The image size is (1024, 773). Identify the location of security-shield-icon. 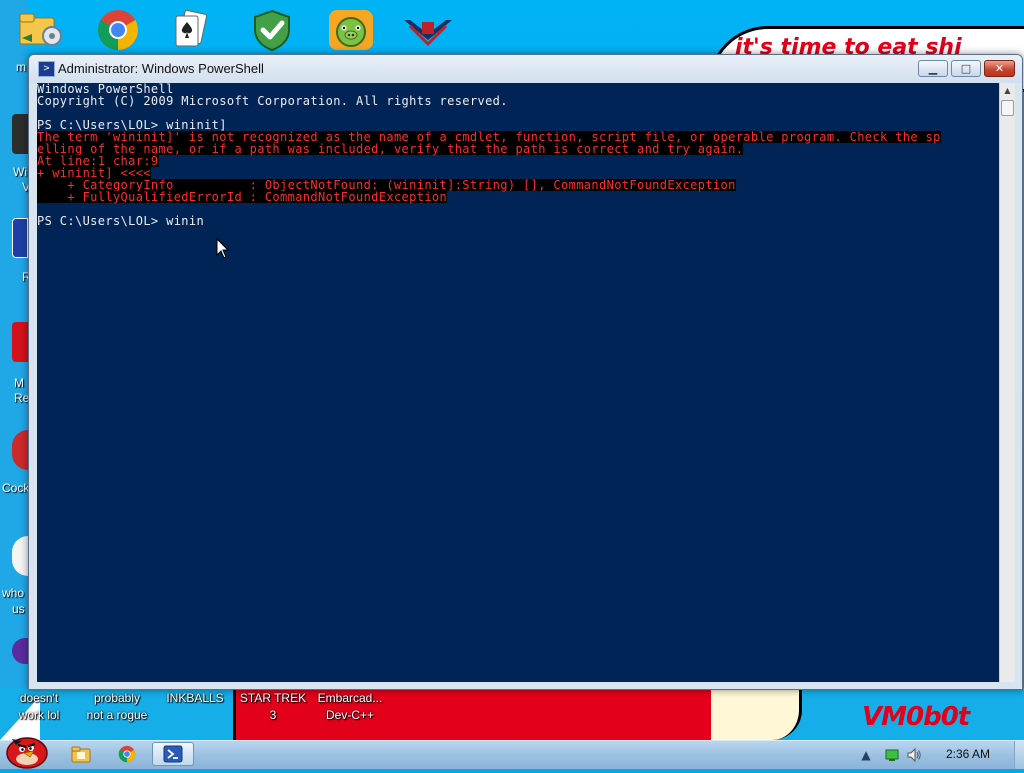
(272, 30).